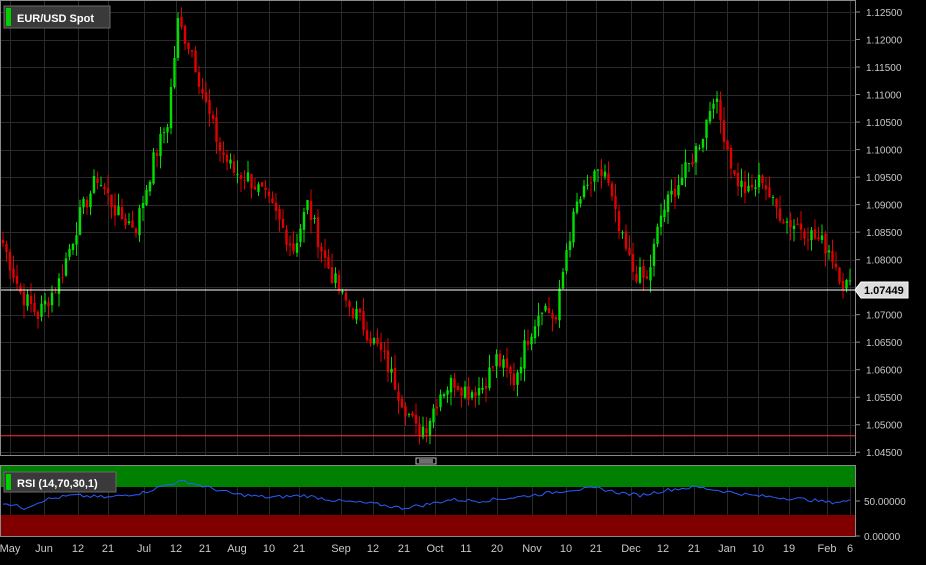  I want to click on price-tick-label: 1.09500, so click(884, 178).